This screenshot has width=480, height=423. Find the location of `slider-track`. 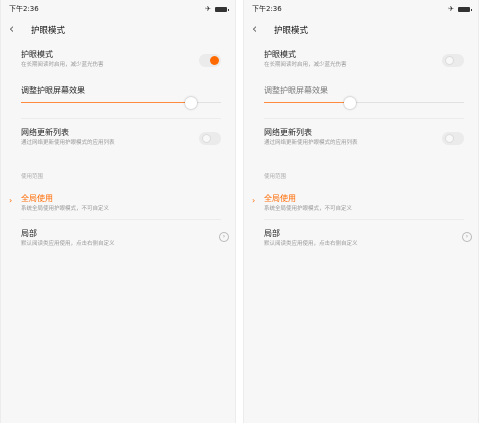

slider-track is located at coordinates (407, 102).